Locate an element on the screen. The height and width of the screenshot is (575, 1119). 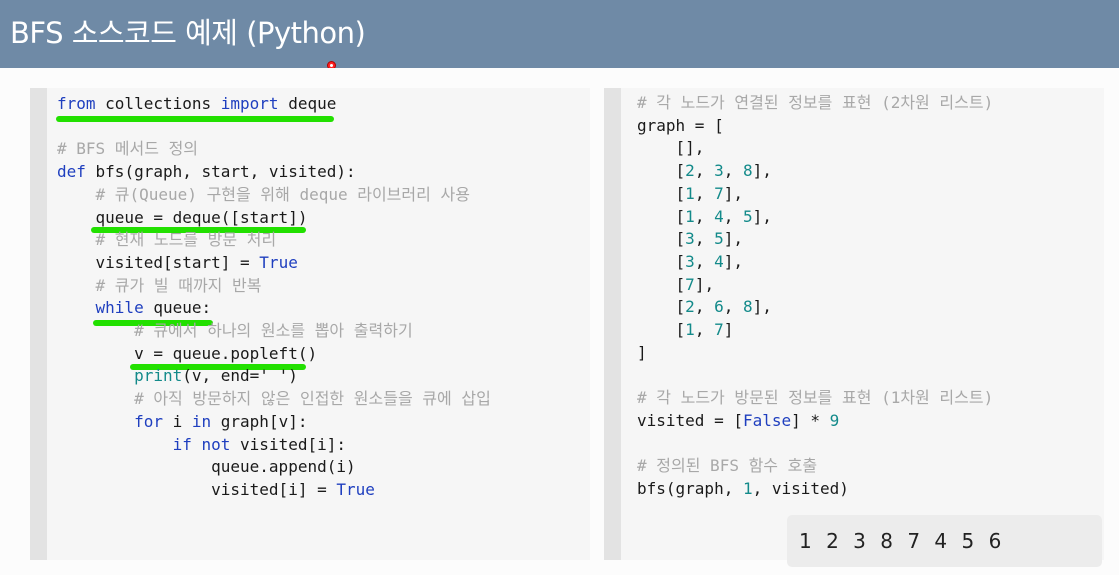
code-comment: # 아직 방문하지 않은 인접한 원소들을 큐에 삽입 is located at coordinates (312, 399).